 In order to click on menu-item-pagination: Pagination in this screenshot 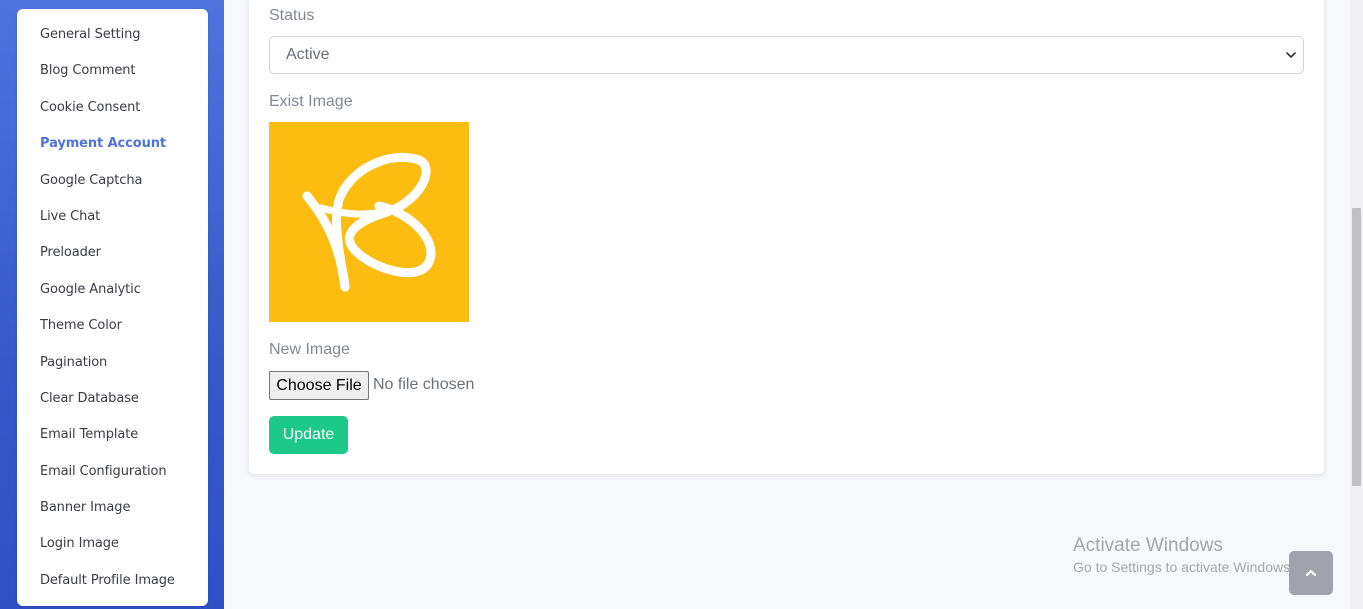, I will do `click(73, 362)`.